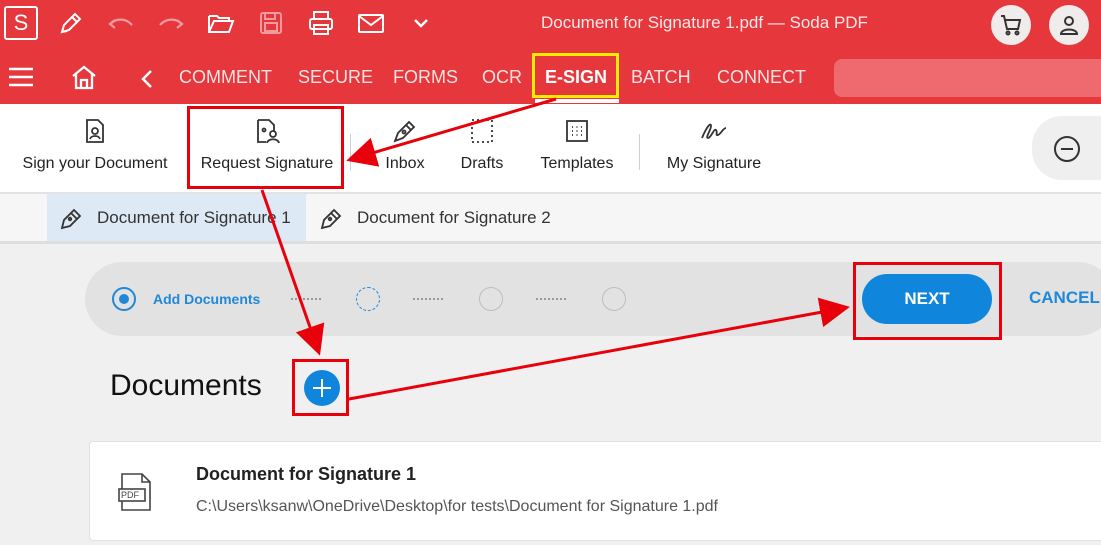 Image resolution: width=1101 pixels, height=545 pixels. Describe the element at coordinates (714, 131) in the screenshot. I see `signature-scribble-icon` at that location.